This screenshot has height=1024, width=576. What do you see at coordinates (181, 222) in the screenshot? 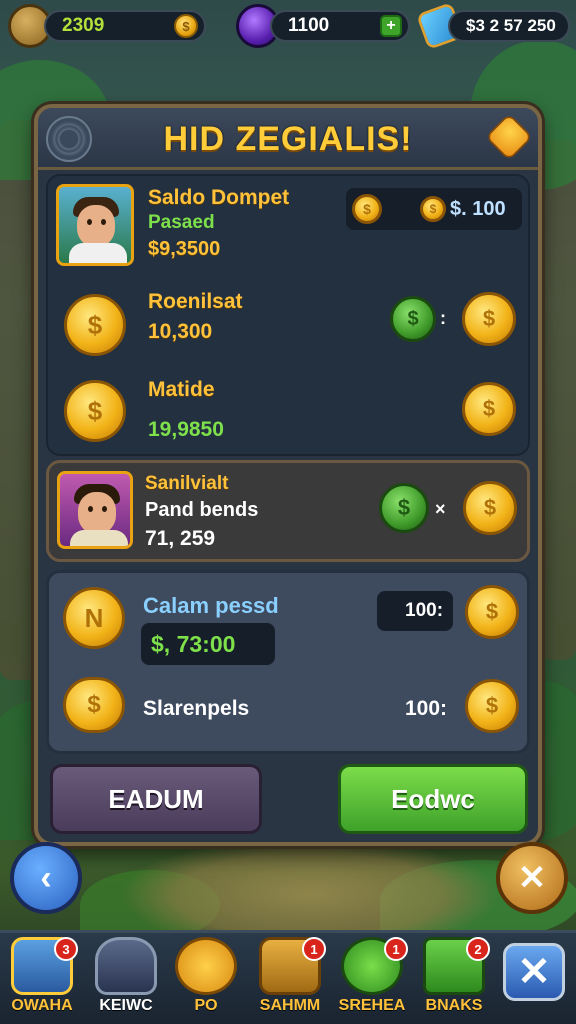
I see `row-subtitle: Pasaed` at bounding box center [181, 222].